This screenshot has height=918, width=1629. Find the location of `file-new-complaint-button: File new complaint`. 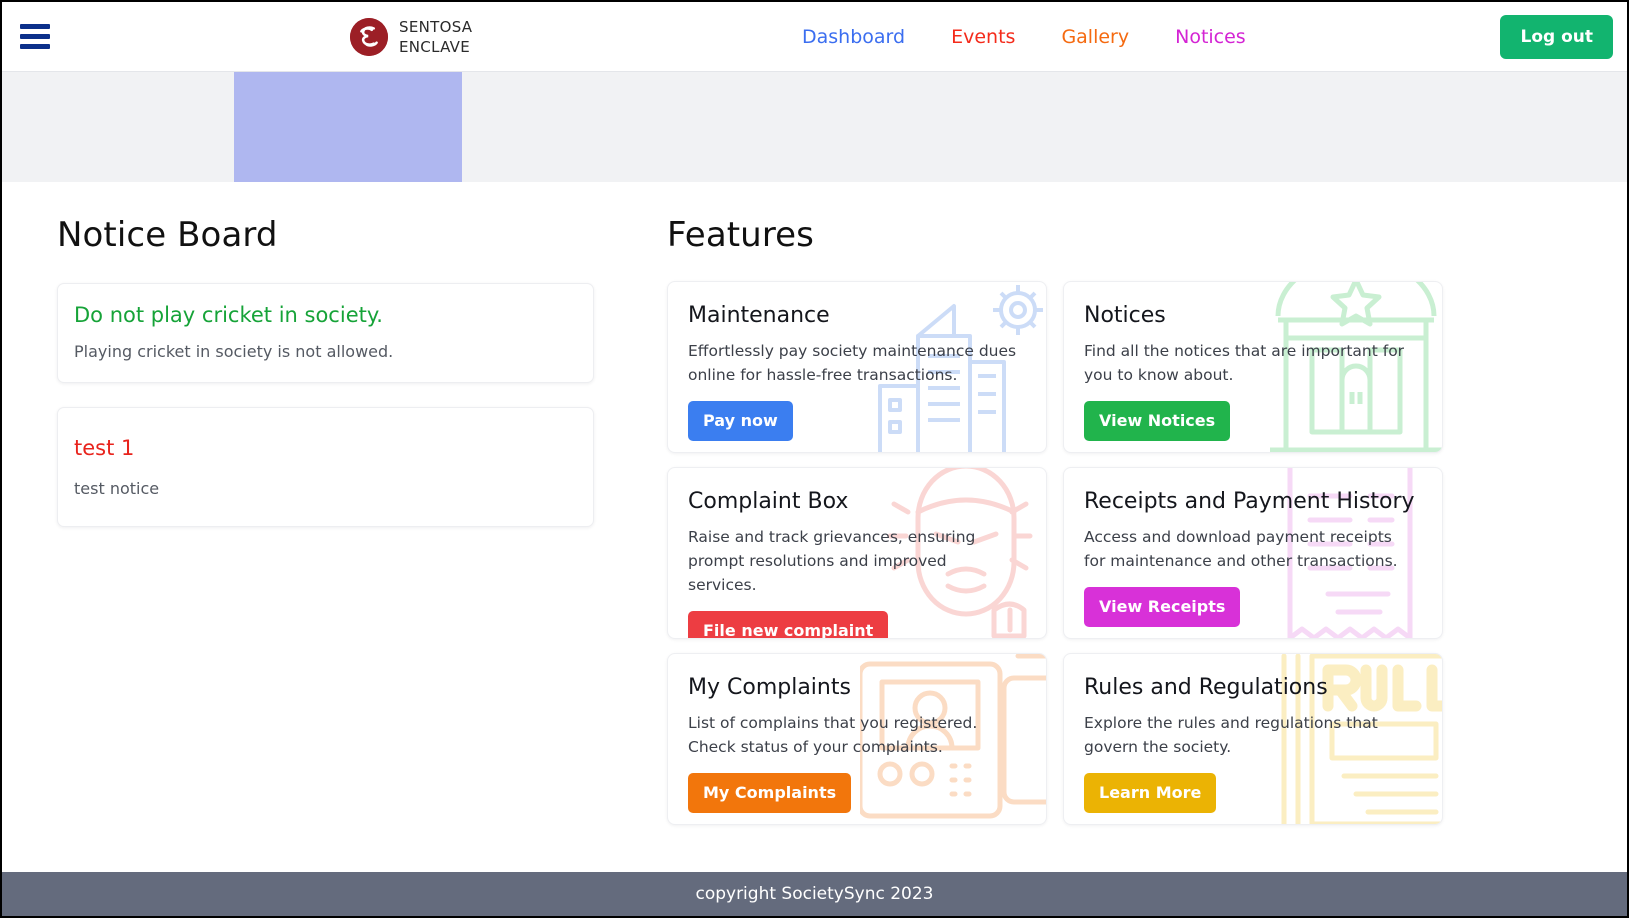

file-new-complaint-button: File new complaint is located at coordinates (788, 624).